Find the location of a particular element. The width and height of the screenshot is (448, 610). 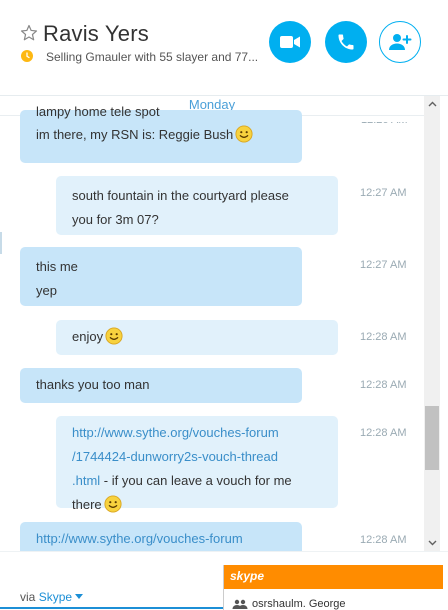

input-focus-line is located at coordinates (112, 608).